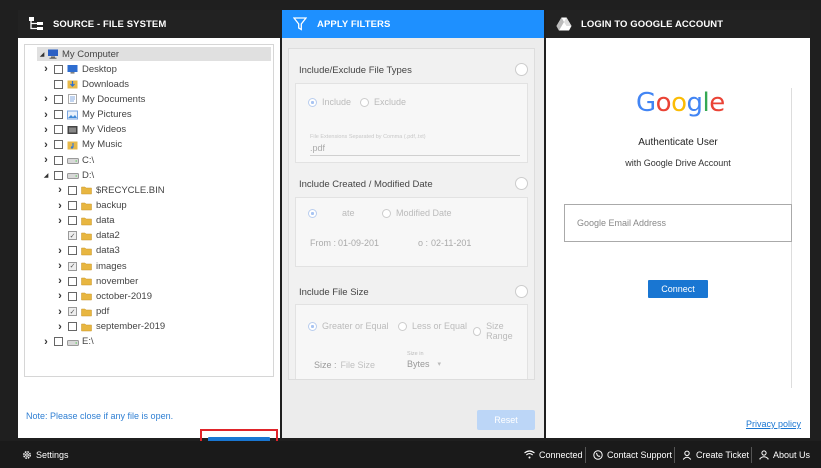  Describe the element at coordinates (87, 251) in the screenshot. I see `tree-item: › data3` at that location.